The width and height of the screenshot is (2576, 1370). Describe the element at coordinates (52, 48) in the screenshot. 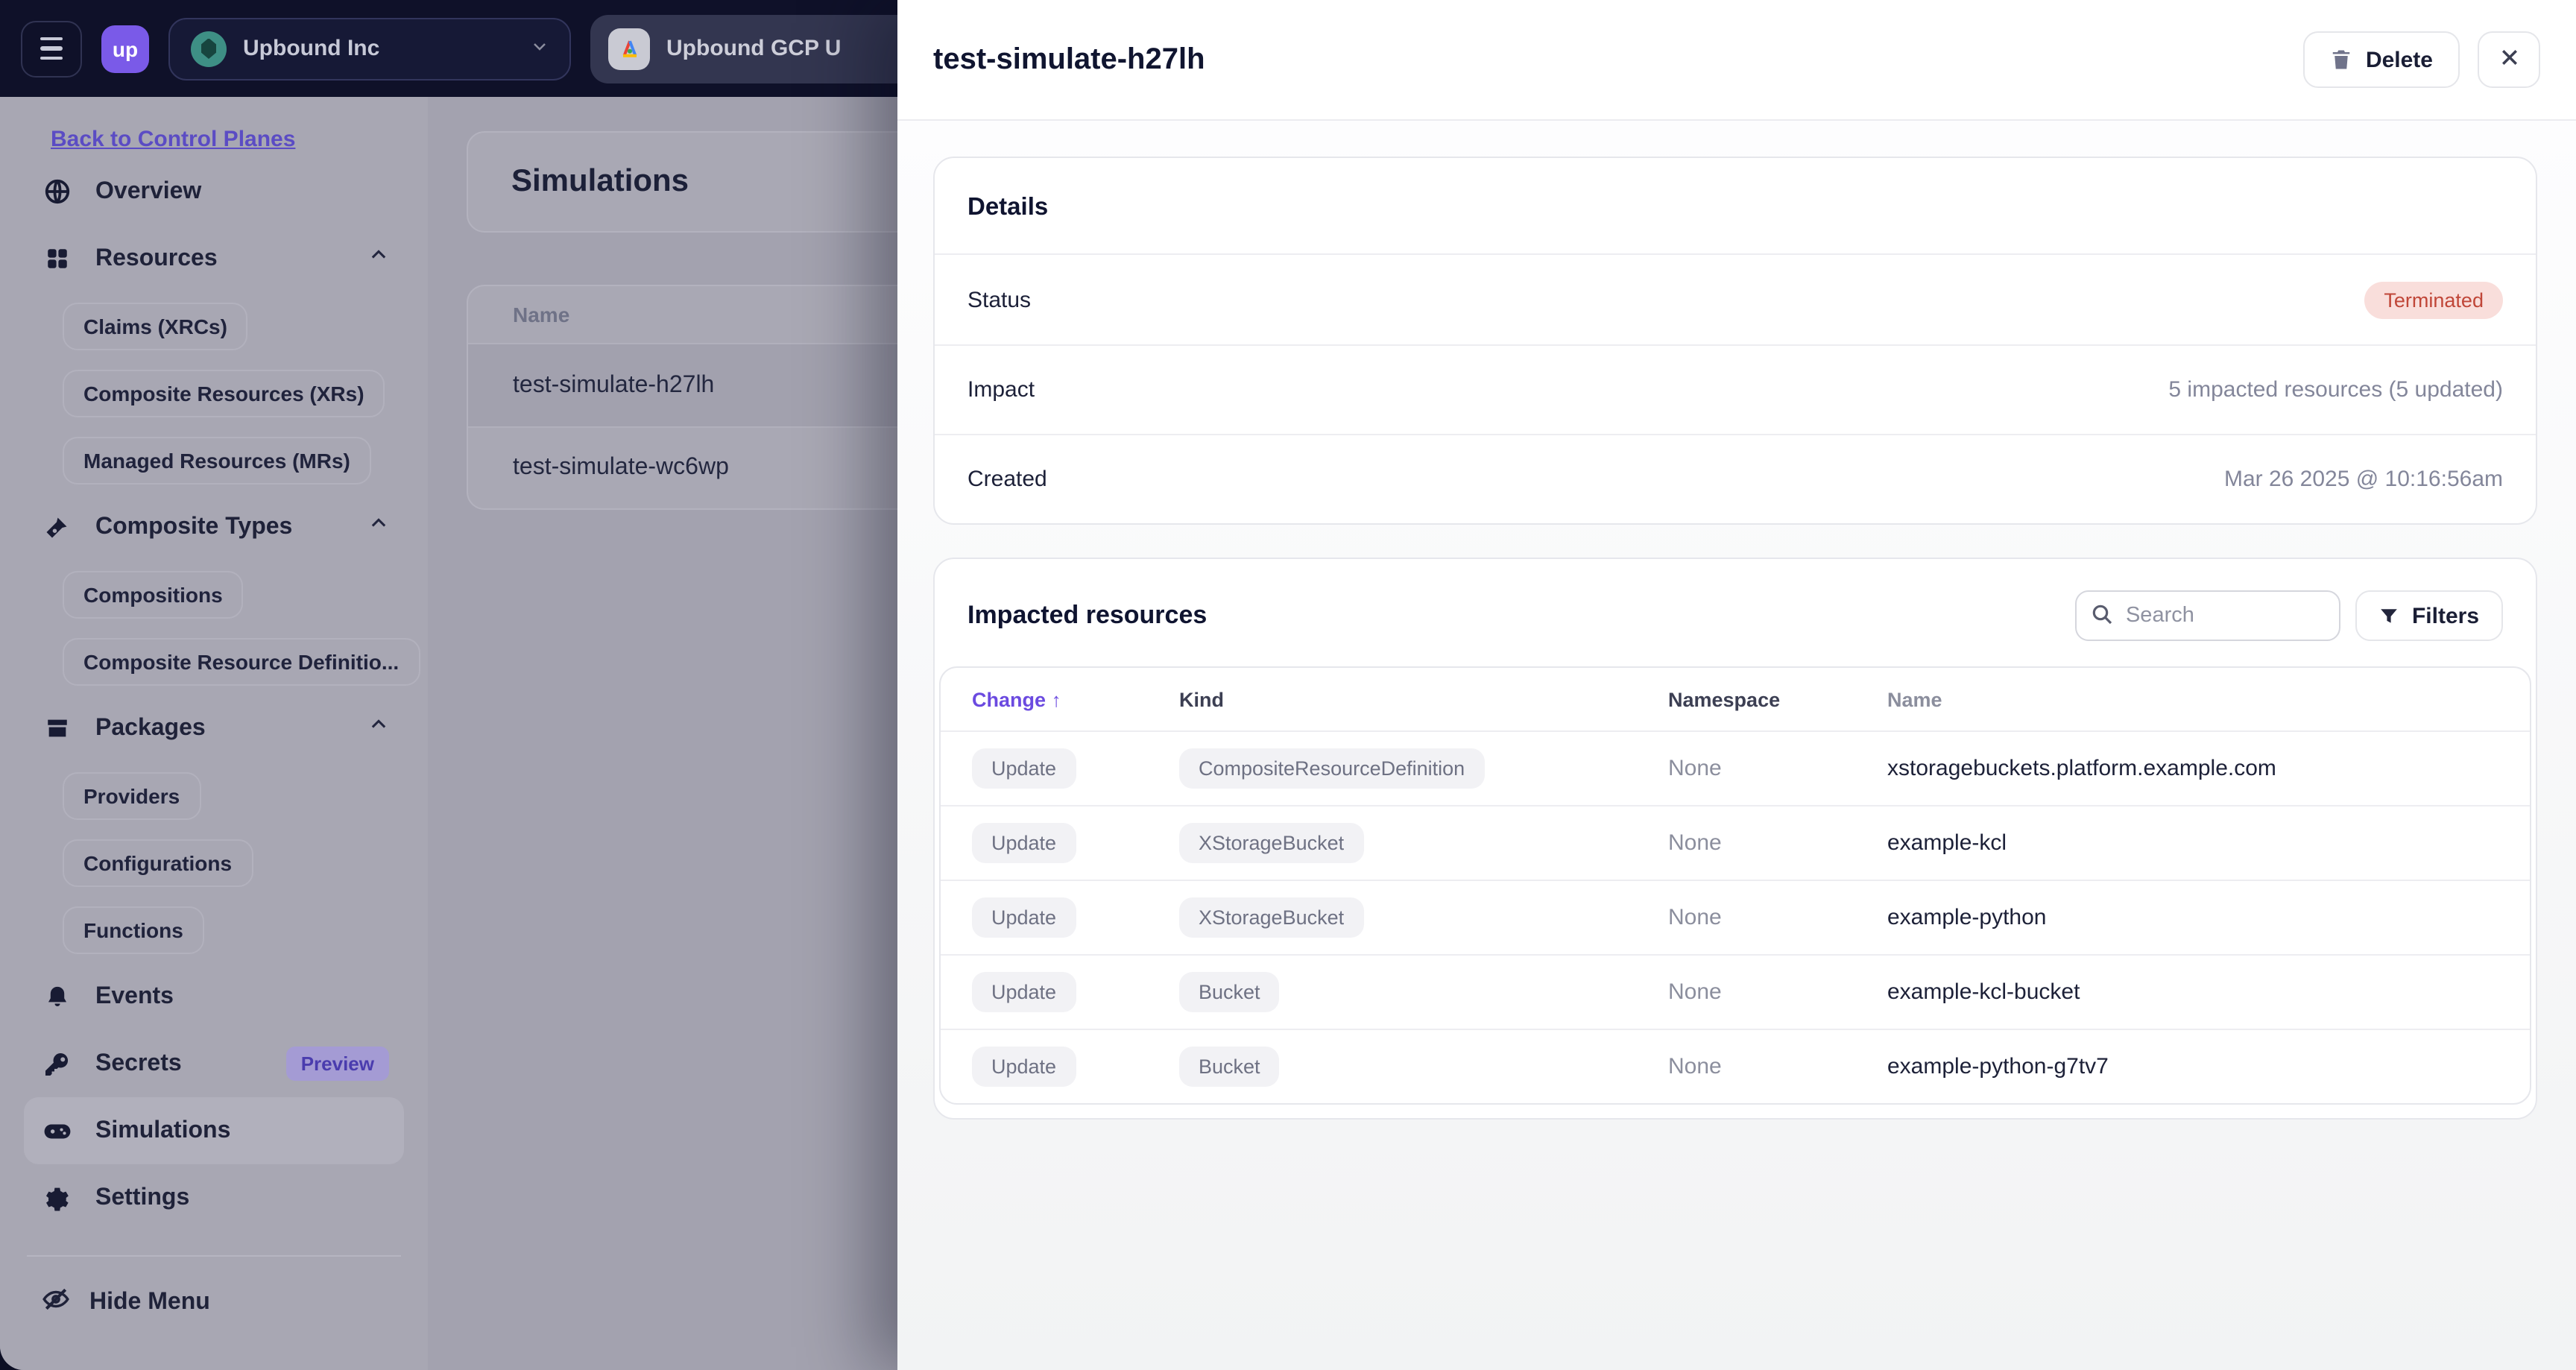

I see `menu-toggle-button` at that location.